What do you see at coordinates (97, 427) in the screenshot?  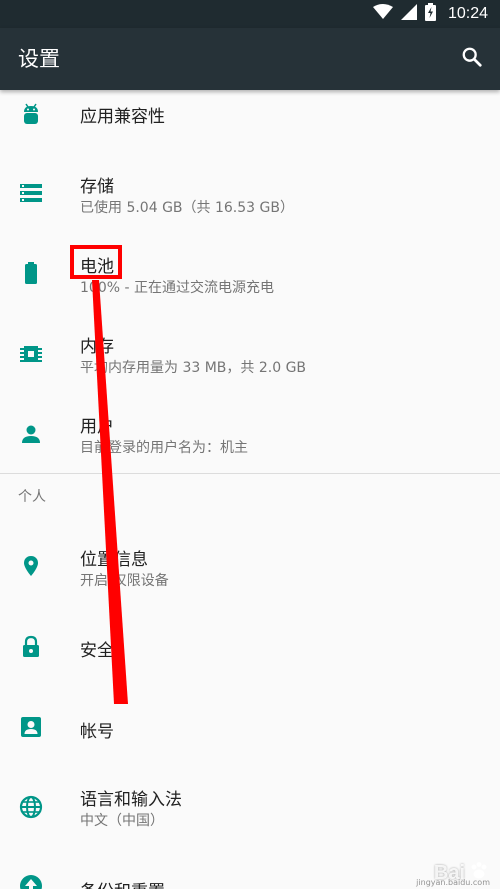 I see `settings-item-title: 用户` at bounding box center [97, 427].